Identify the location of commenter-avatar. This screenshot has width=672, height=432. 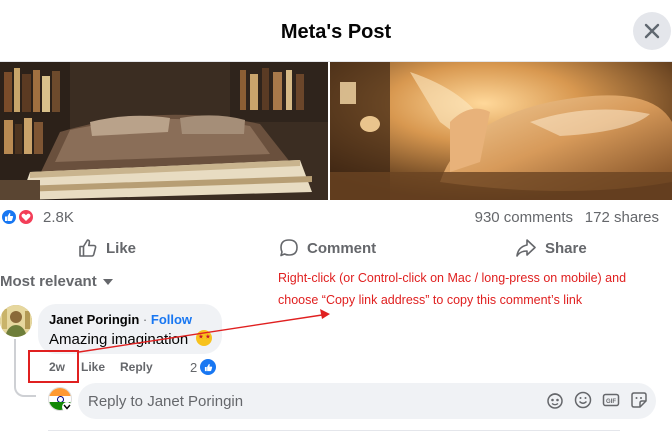
(16, 321).